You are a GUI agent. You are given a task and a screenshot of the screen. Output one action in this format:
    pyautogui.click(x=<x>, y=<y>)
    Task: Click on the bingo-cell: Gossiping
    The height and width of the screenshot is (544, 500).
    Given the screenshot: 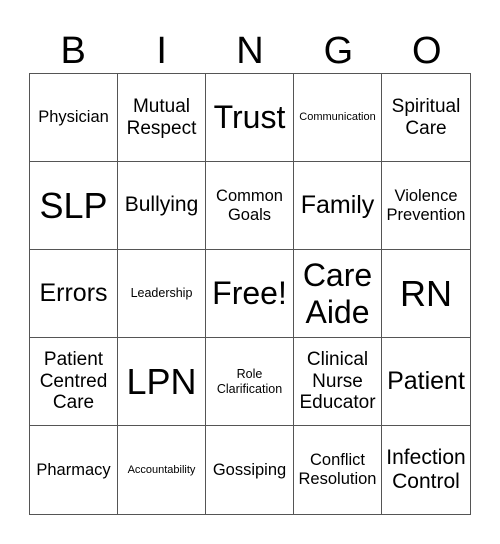 What is the action you would take?
    pyautogui.click(x=250, y=470)
    